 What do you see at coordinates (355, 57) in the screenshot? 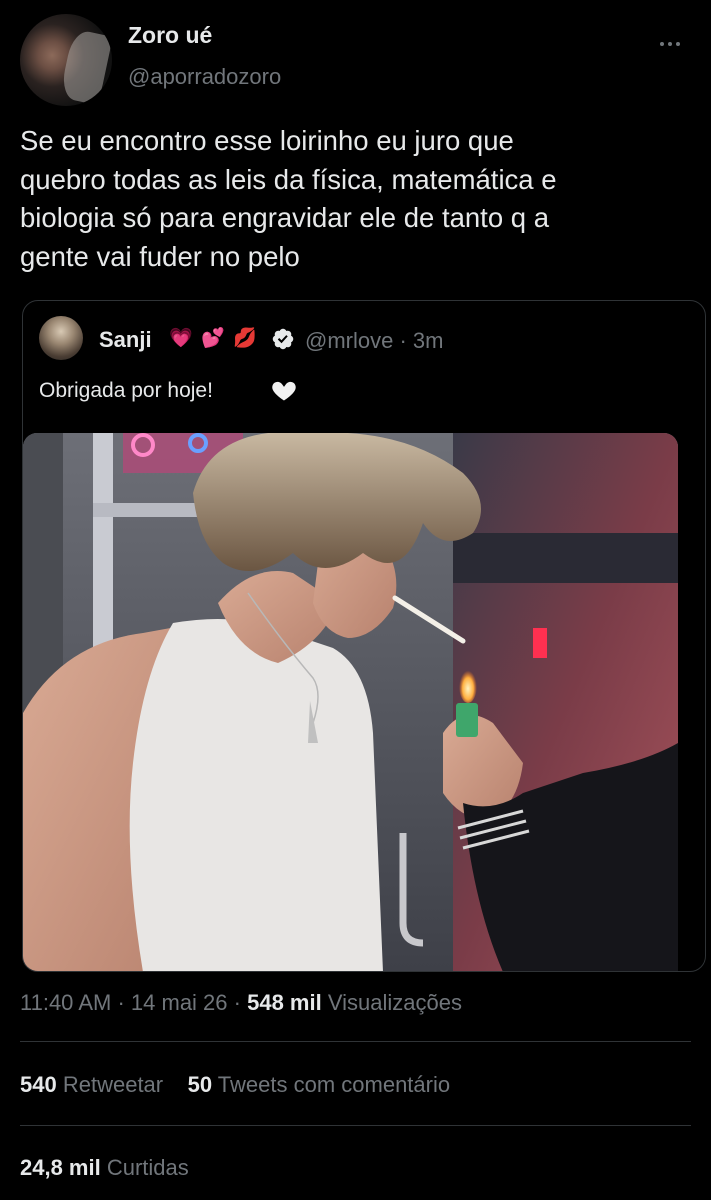
I see `tweet-header: Zoro ué @aporradozoro` at bounding box center [355, 57].